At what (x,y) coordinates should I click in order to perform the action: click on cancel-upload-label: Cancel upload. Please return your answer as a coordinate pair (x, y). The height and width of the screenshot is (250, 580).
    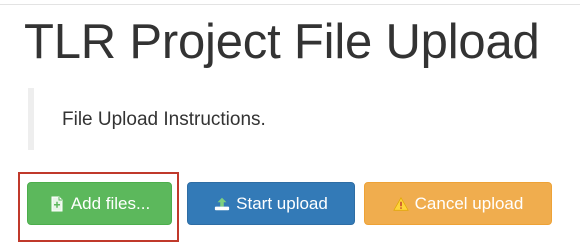
    Looking at the image, I should click on (469, 203).